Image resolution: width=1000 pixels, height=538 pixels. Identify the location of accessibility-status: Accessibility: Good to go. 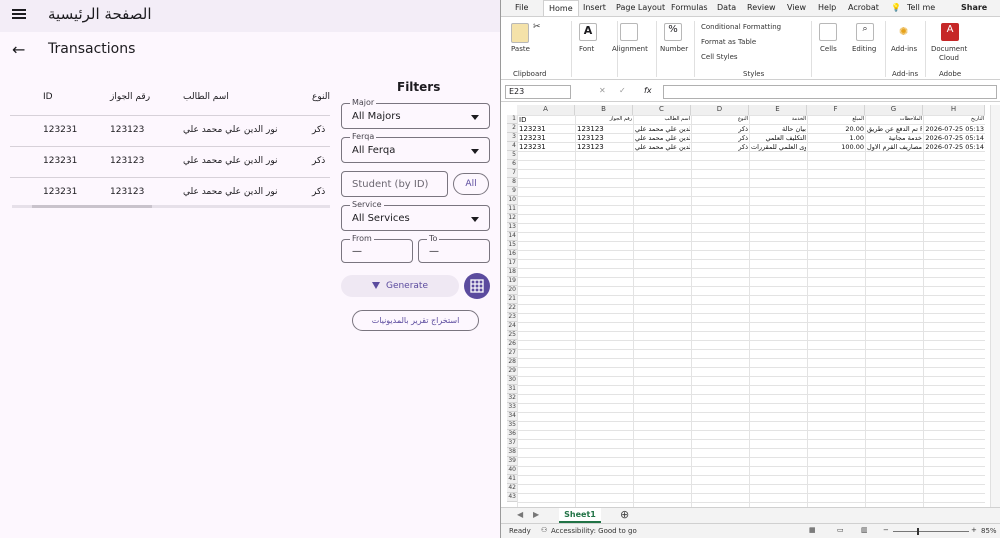
(594, 531).